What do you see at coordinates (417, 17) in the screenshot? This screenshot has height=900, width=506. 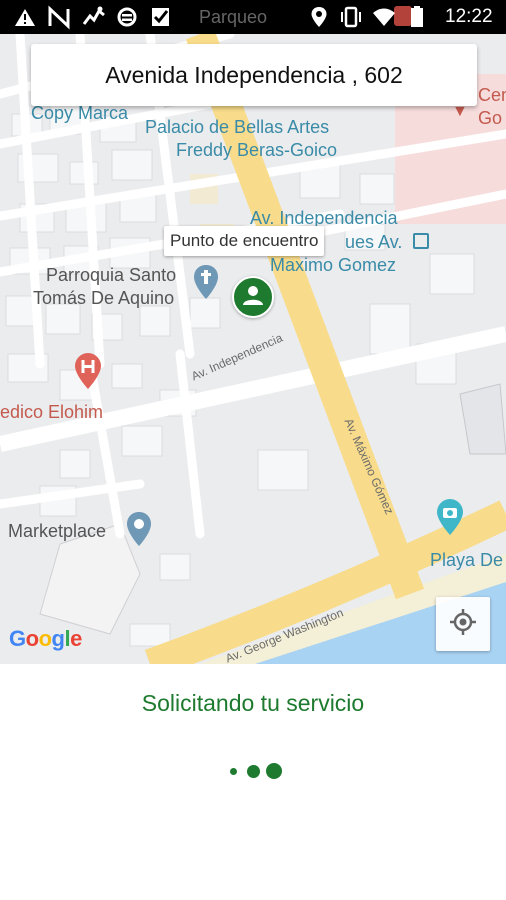 I see `battery-icon` at bounding box center [417, 17].